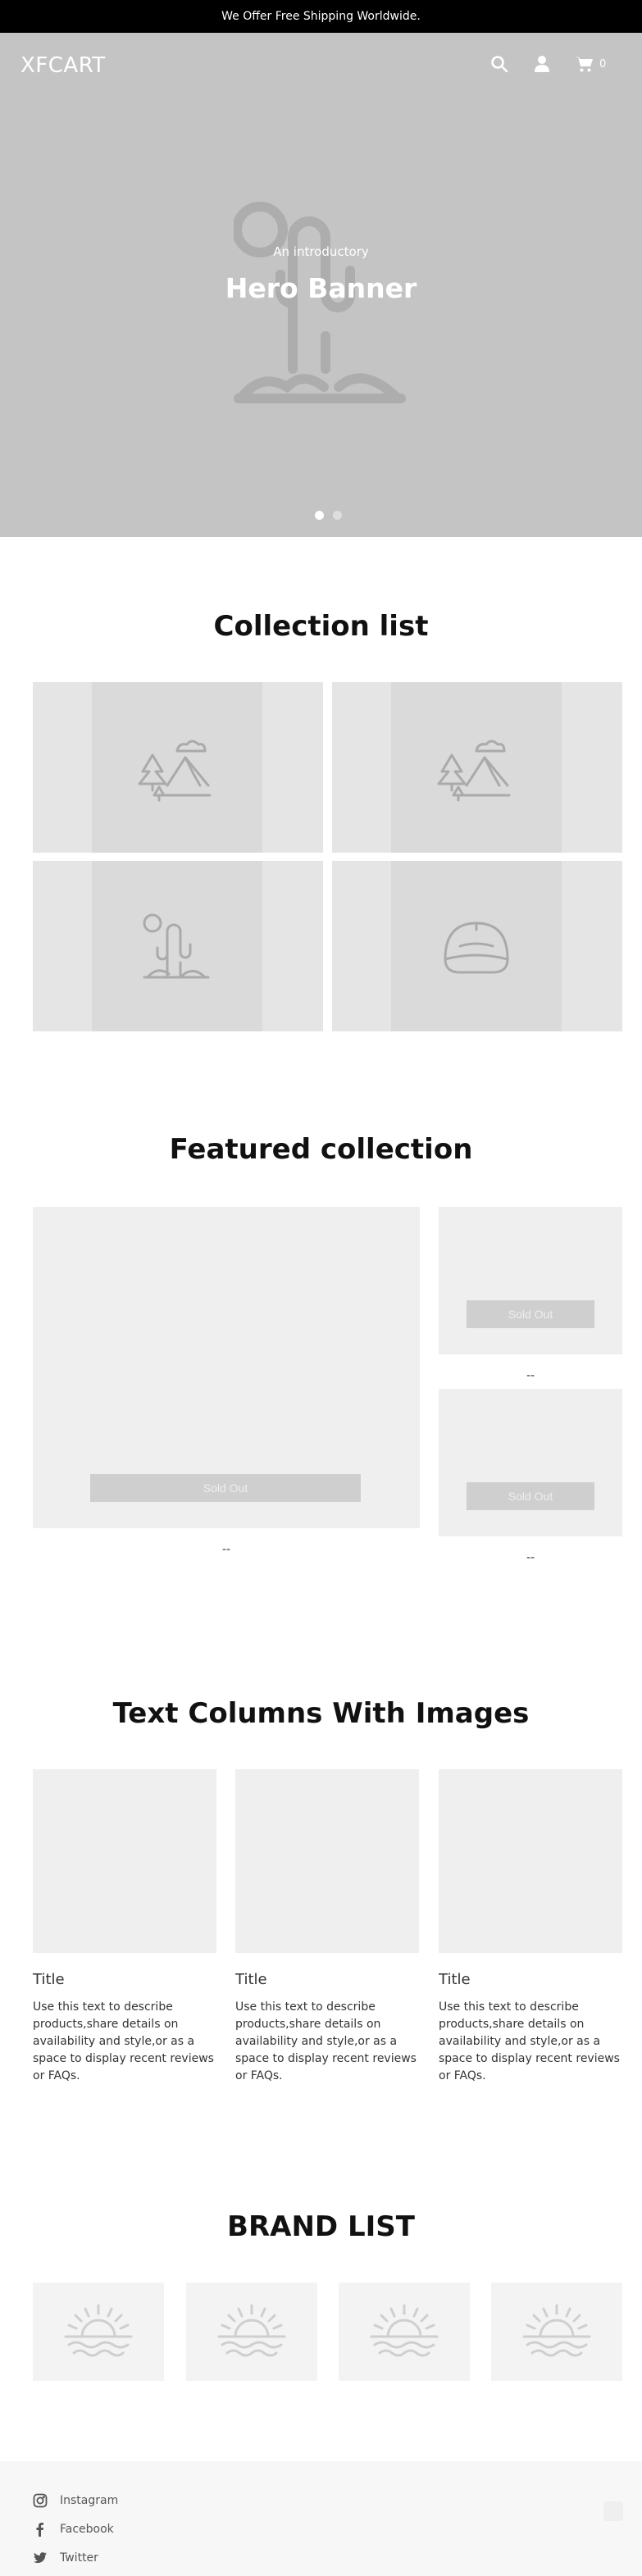 Image resolution: width=642 pixels, height=2576 pixels. I want to click on brand-list-title: BRAND LIST, so click(321, 2226).